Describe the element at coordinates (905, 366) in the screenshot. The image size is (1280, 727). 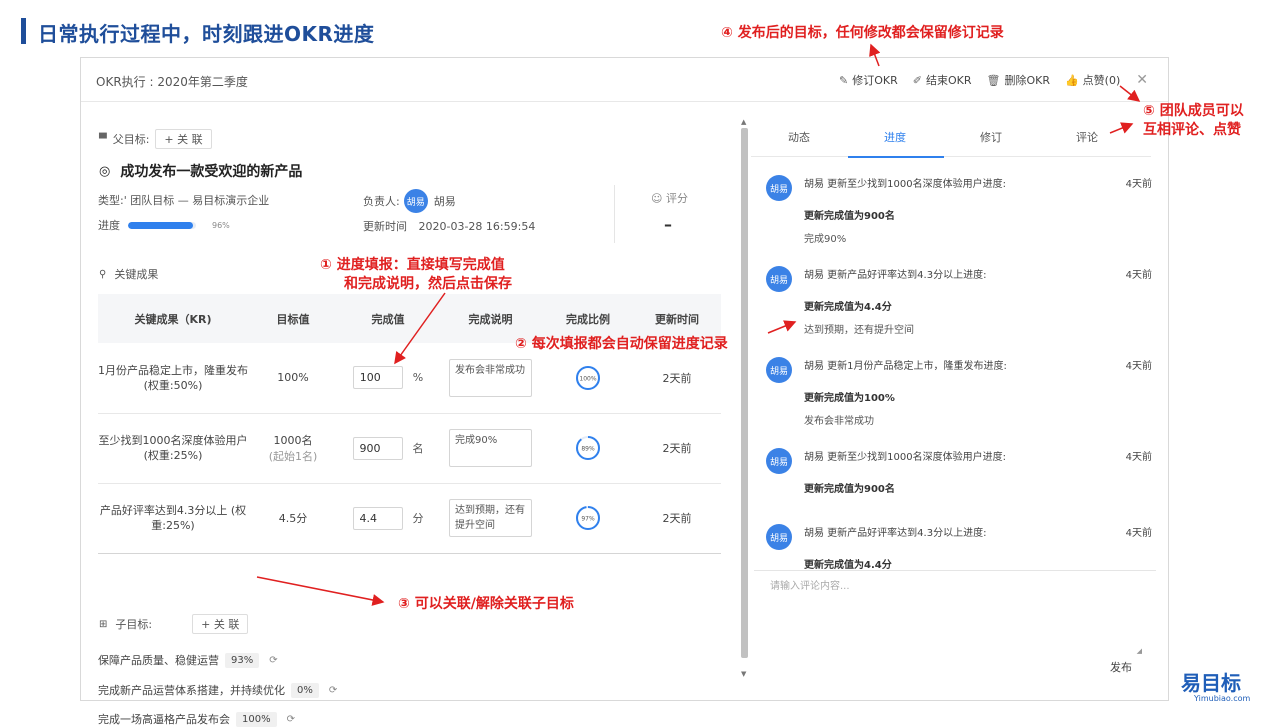
I see `feed-line: 胡易 更新1月份产品稳定上市，隆重发布进度:` at that location.